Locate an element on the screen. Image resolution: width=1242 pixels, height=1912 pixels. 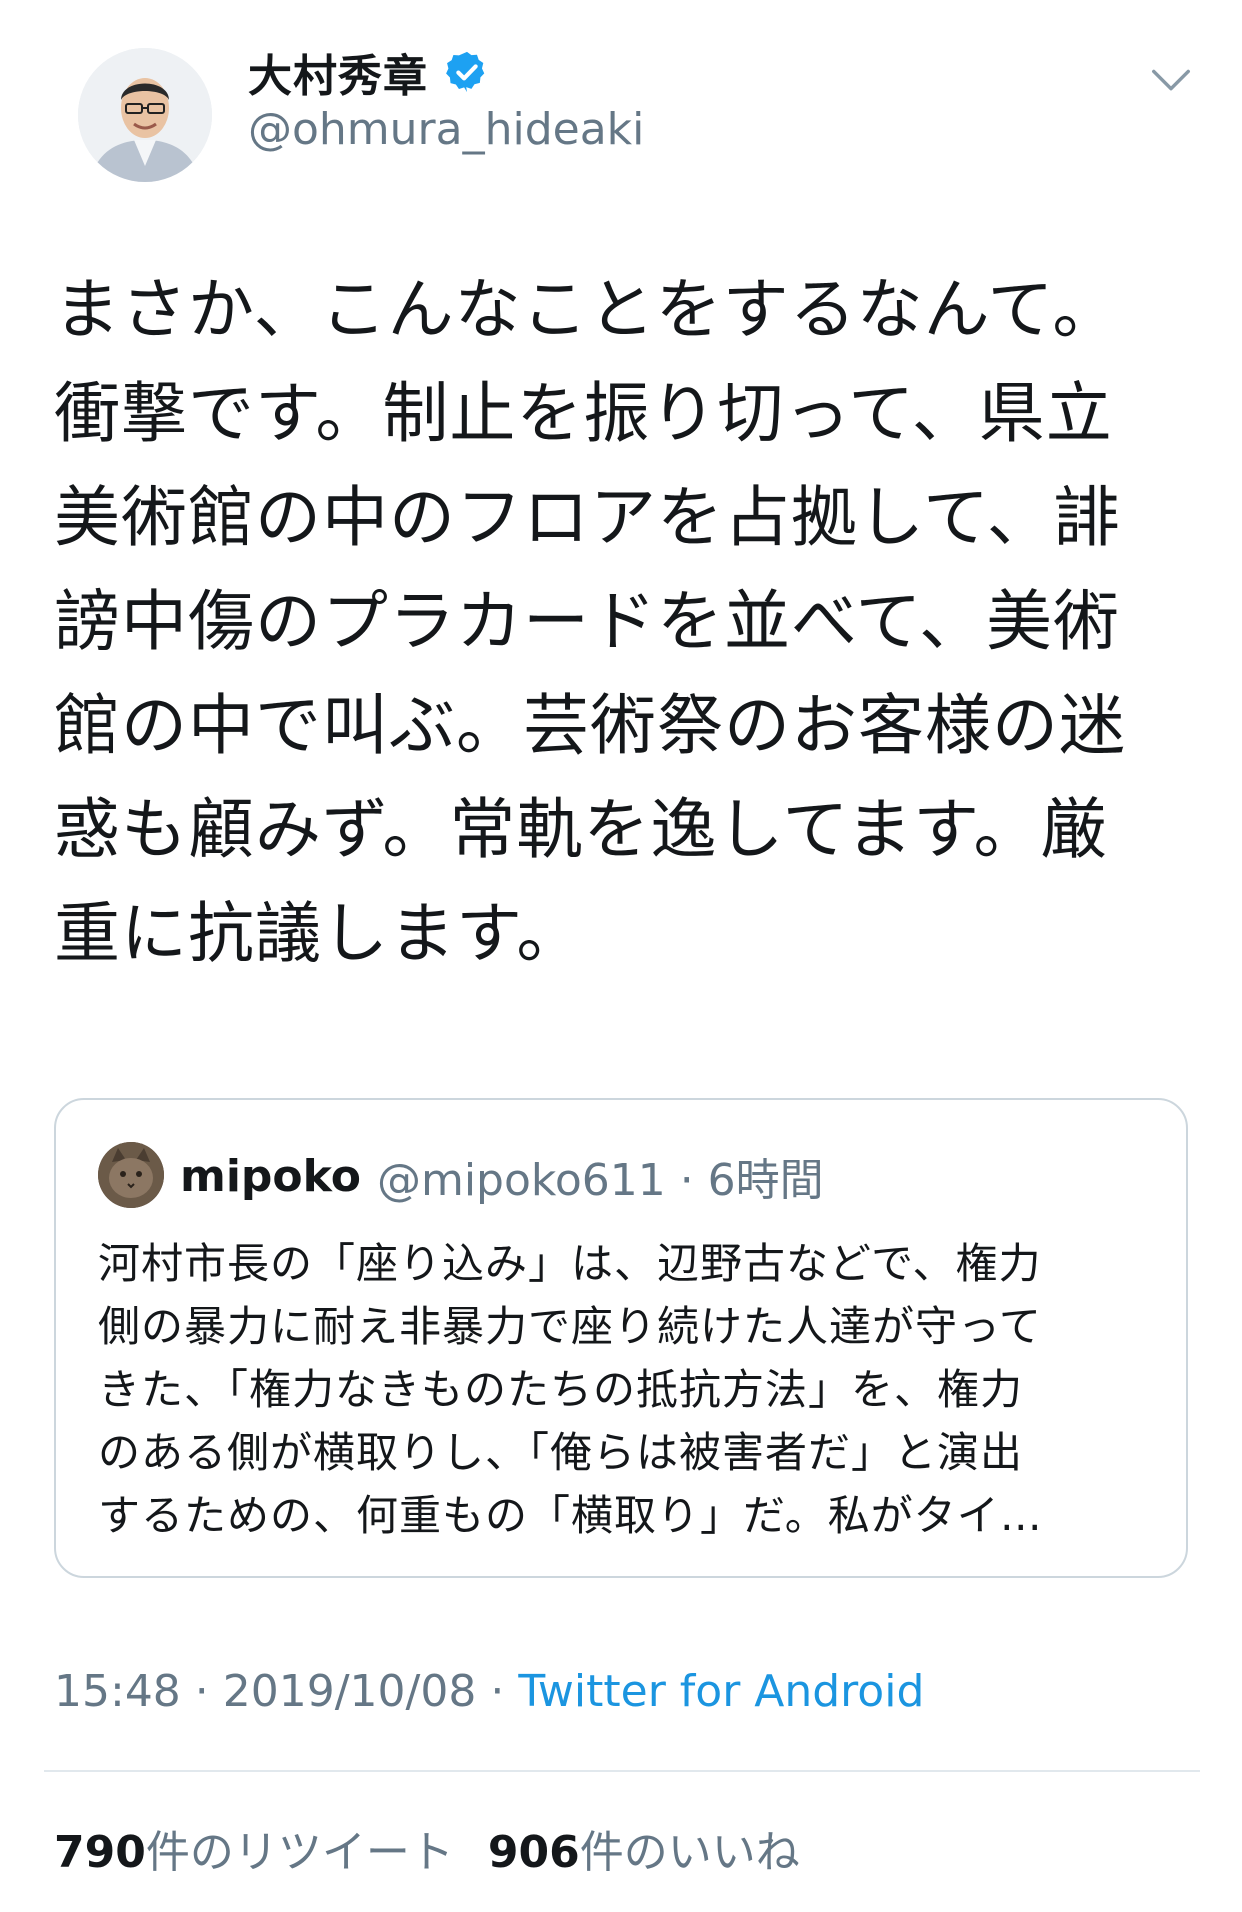
retweets-stat: 790件のリツイート is located at coordinates (254, 1852).